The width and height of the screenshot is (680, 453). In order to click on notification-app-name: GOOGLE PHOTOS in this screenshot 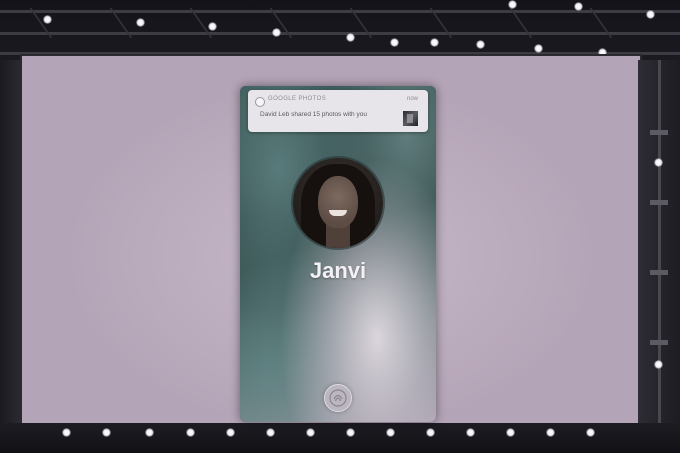, I will do `click(297, 99)`.